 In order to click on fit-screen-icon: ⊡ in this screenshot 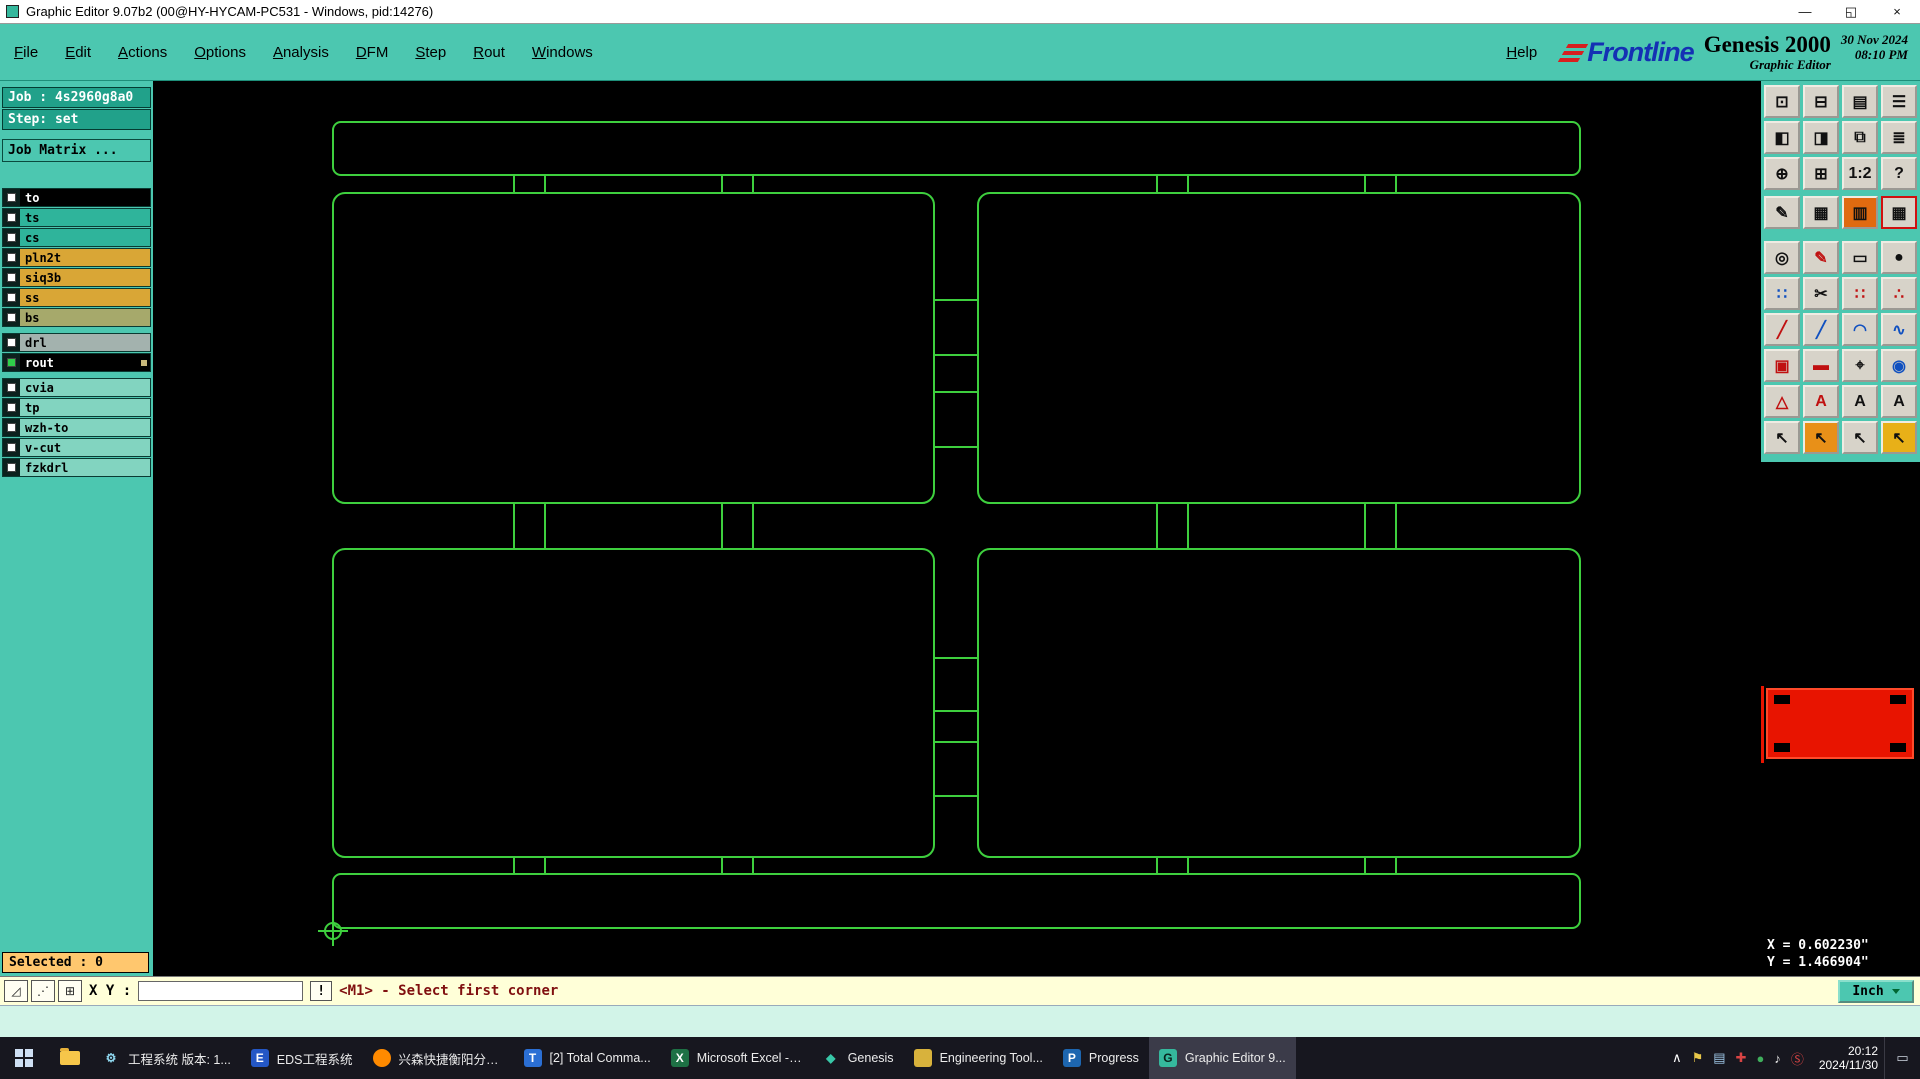, I will do `click(1782, 101)`.